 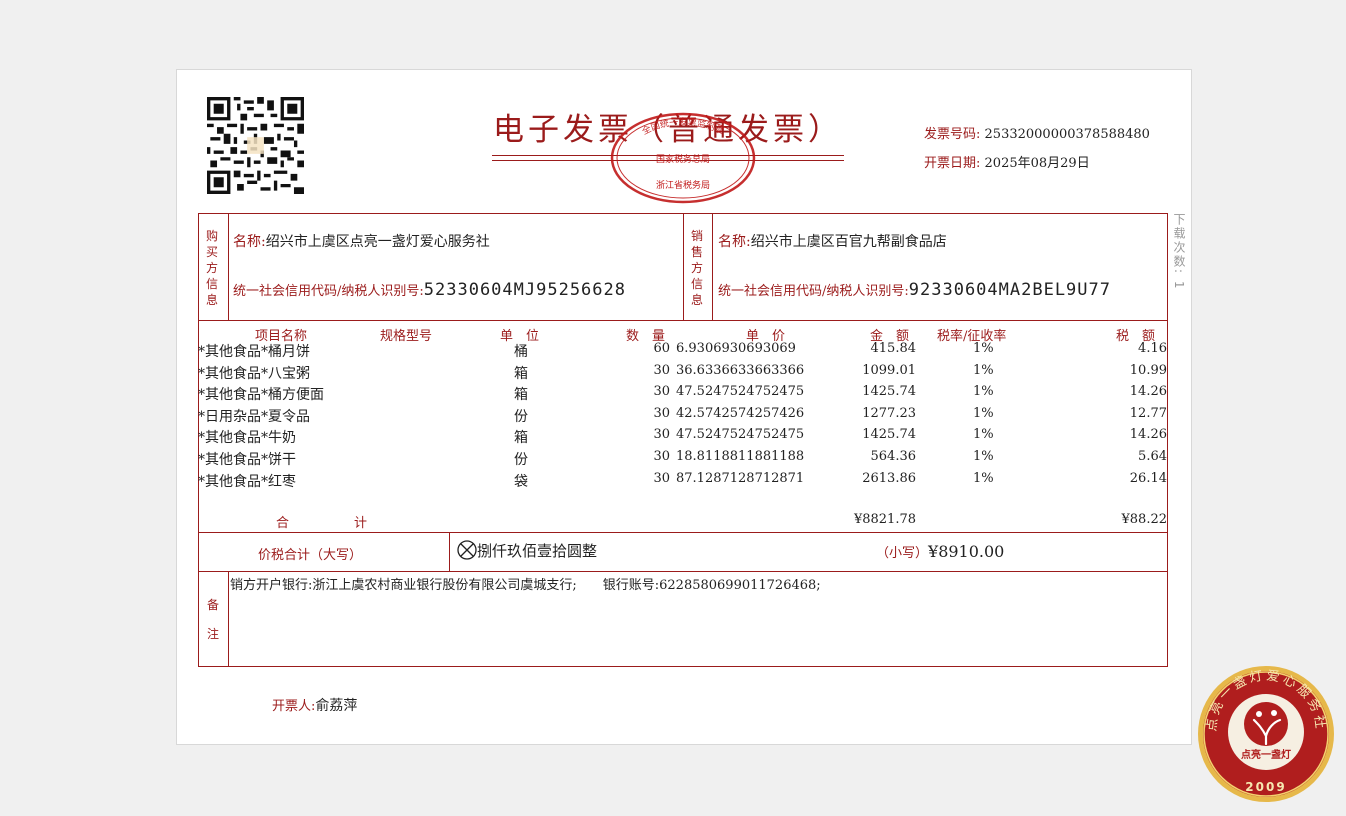 I want to click on seller-name-value: 绍兴市上虞区百官九帮副食品店, so click(x=848, y=242).